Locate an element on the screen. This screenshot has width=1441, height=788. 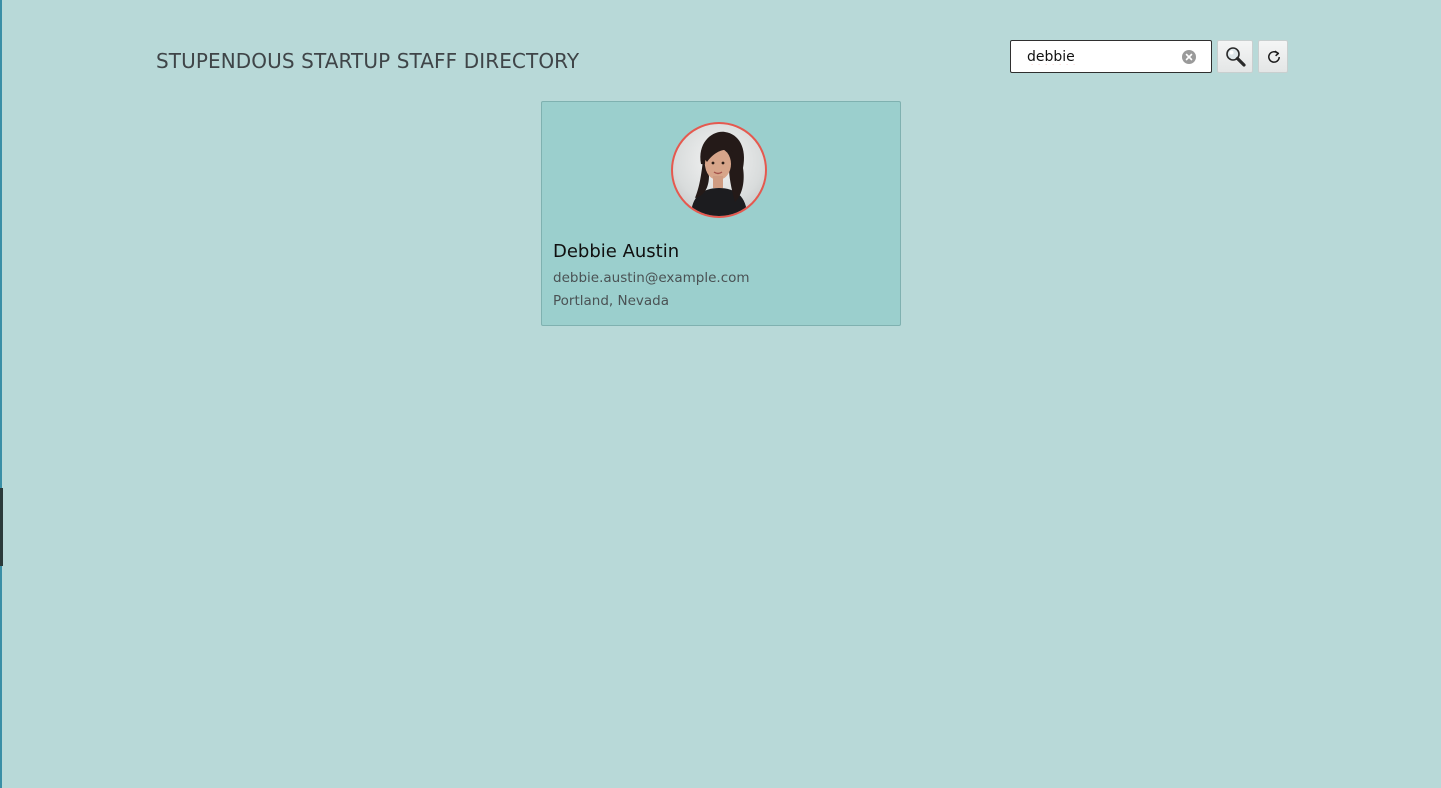
search-box is located at coordinates (1111, 56).